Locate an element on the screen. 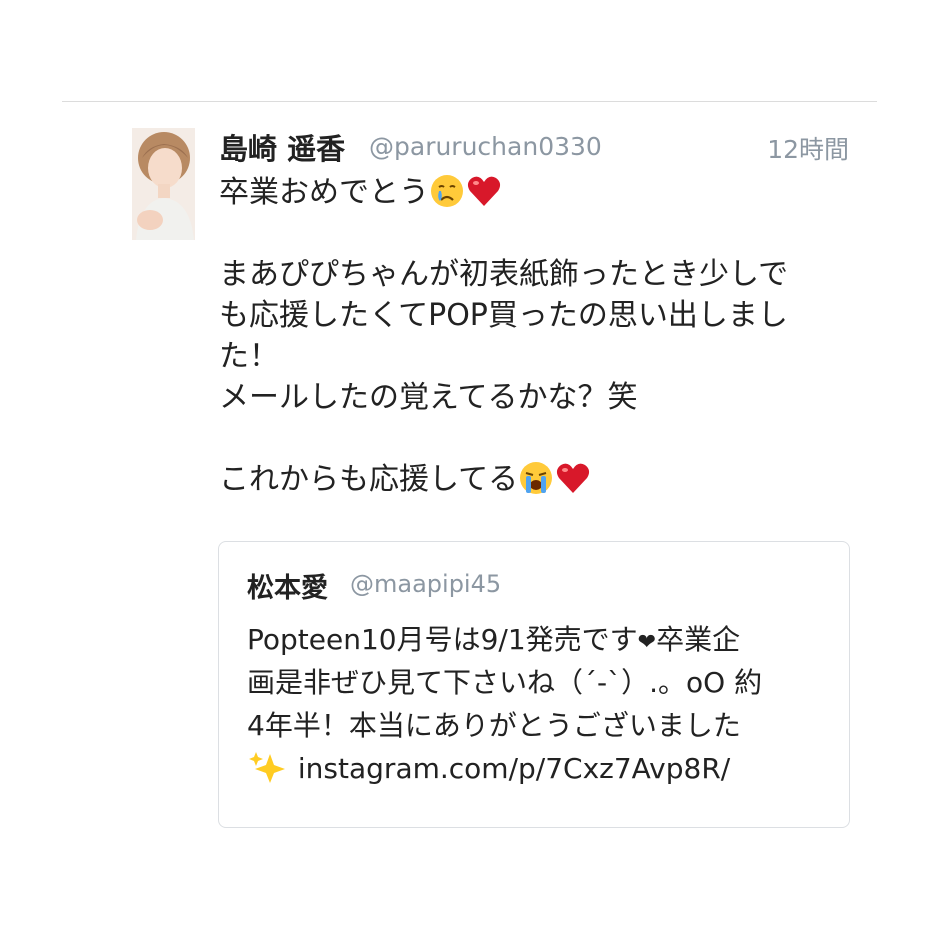 This screenshot has height=940, width=940. tweet-header: 島崎 遥香 @paruruchan0330 12時間 is located at coordinates (534, 144).